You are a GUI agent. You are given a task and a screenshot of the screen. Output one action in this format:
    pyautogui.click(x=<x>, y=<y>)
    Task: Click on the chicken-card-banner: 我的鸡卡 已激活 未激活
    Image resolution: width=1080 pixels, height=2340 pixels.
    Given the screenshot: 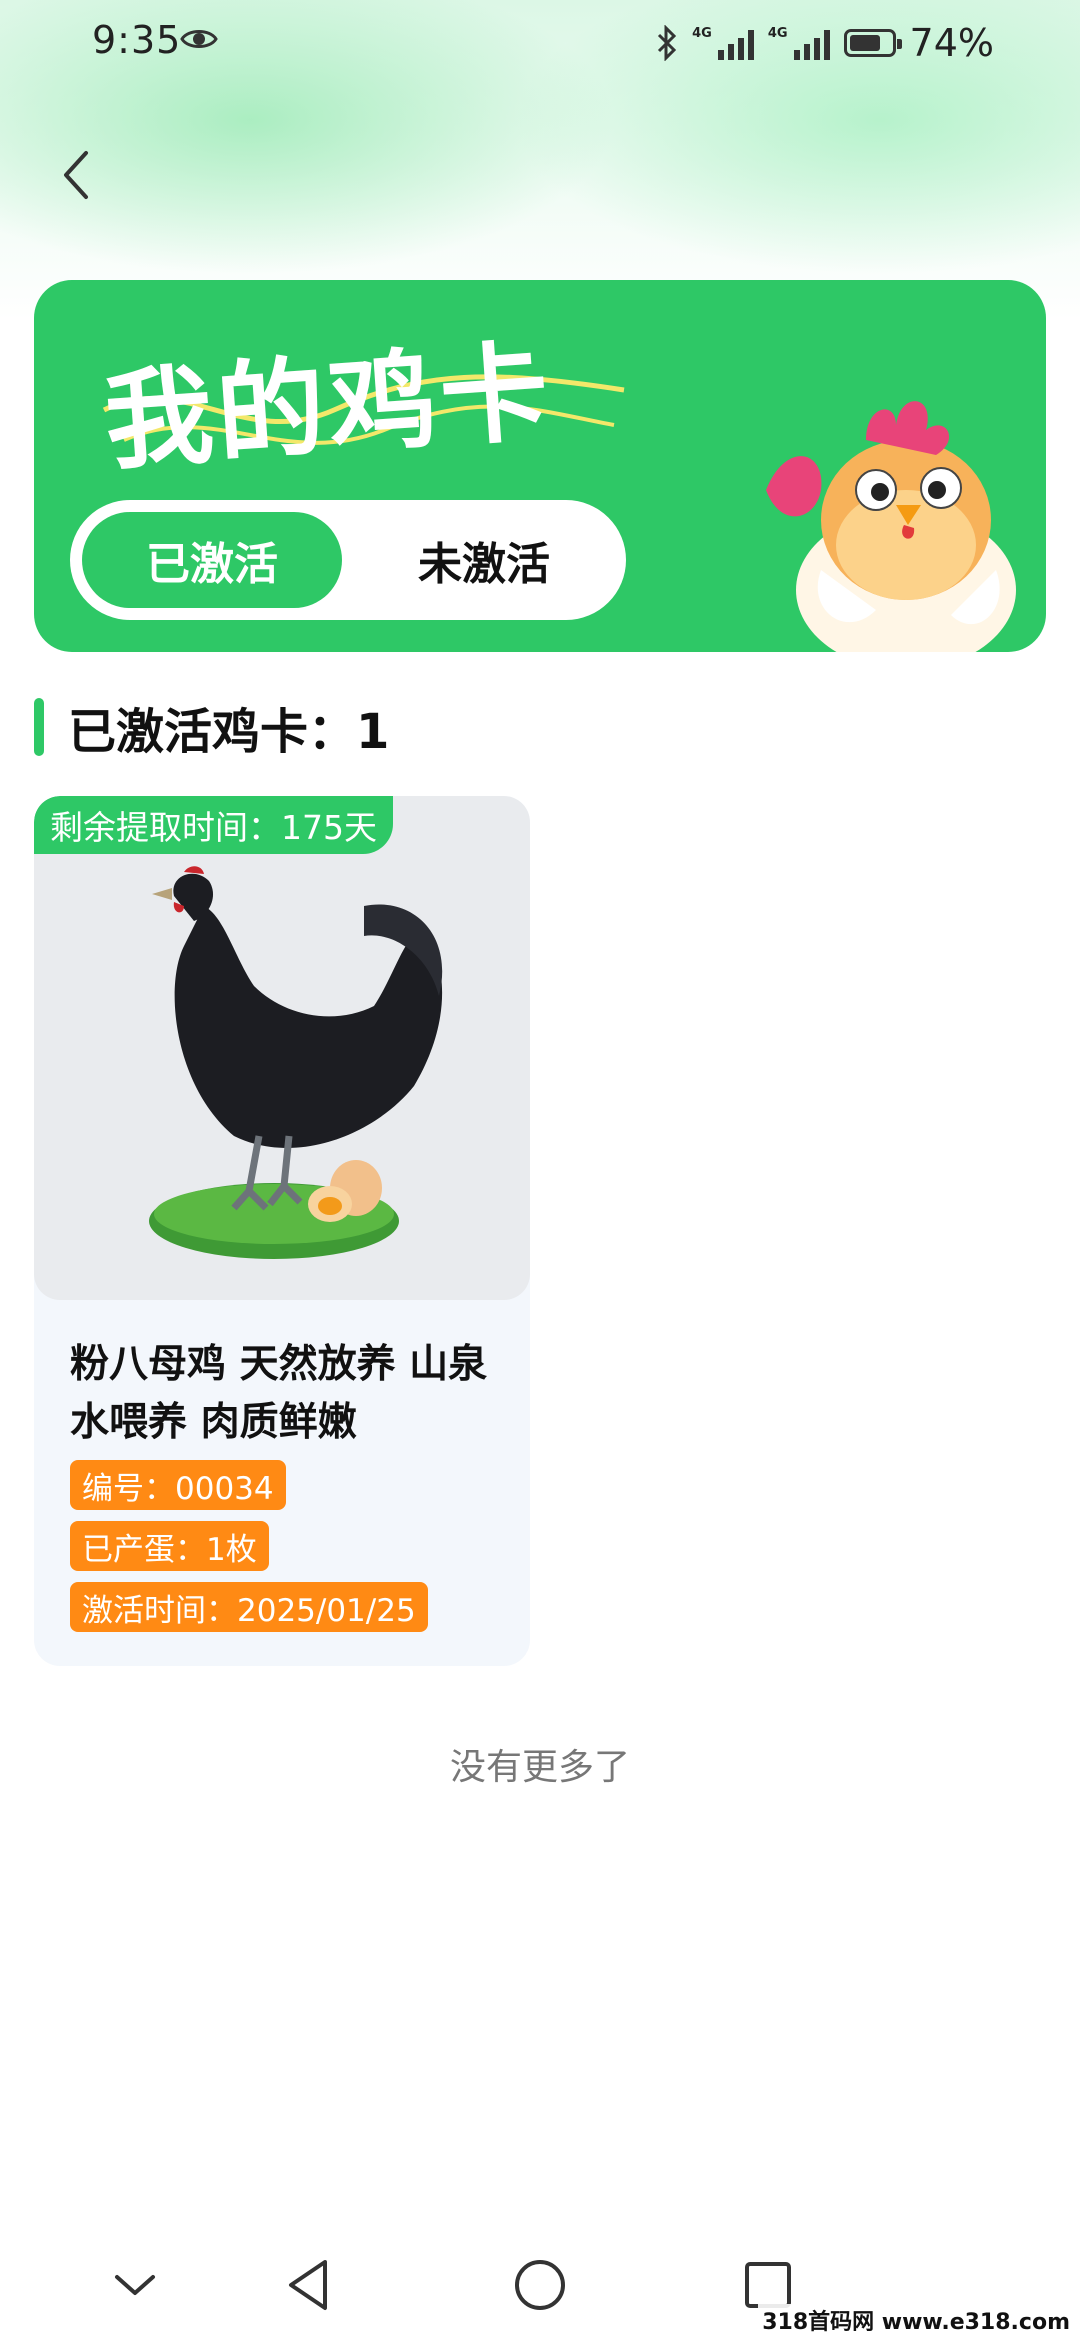 What is the action you would take?
    pyautogui.click(x=540, y=466)
    